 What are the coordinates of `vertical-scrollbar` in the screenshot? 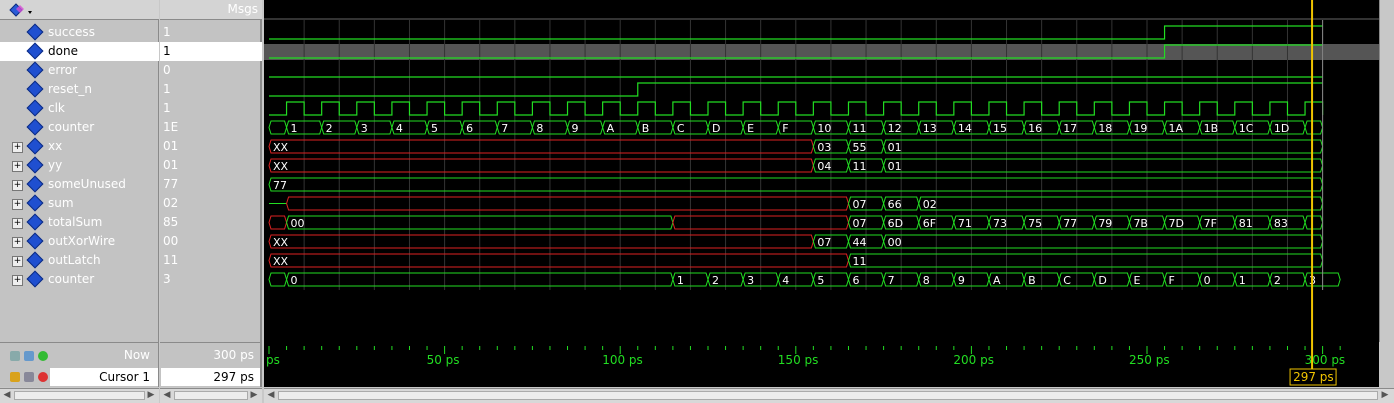 It's located at (1386, 171).